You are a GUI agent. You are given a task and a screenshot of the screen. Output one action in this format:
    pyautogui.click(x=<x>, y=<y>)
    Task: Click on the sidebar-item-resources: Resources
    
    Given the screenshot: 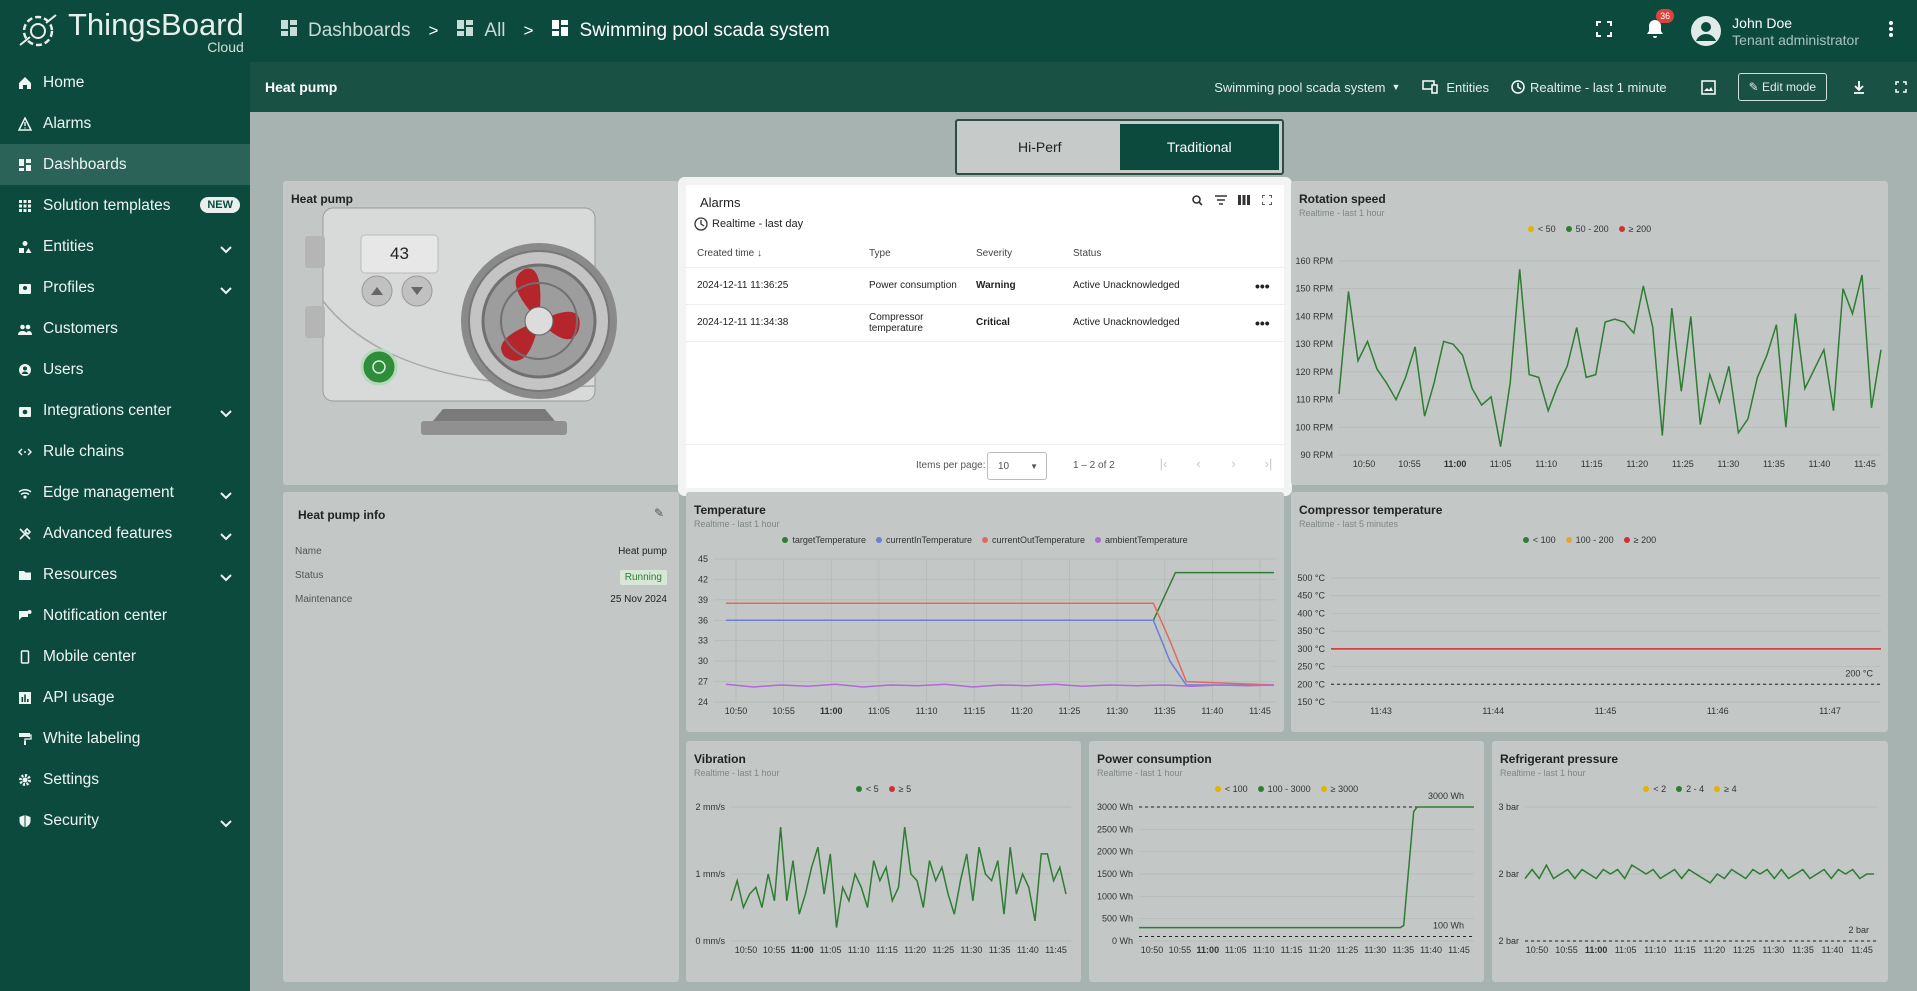 What is the action you would take?
    pyautogui.click(x=125, y=574)
    